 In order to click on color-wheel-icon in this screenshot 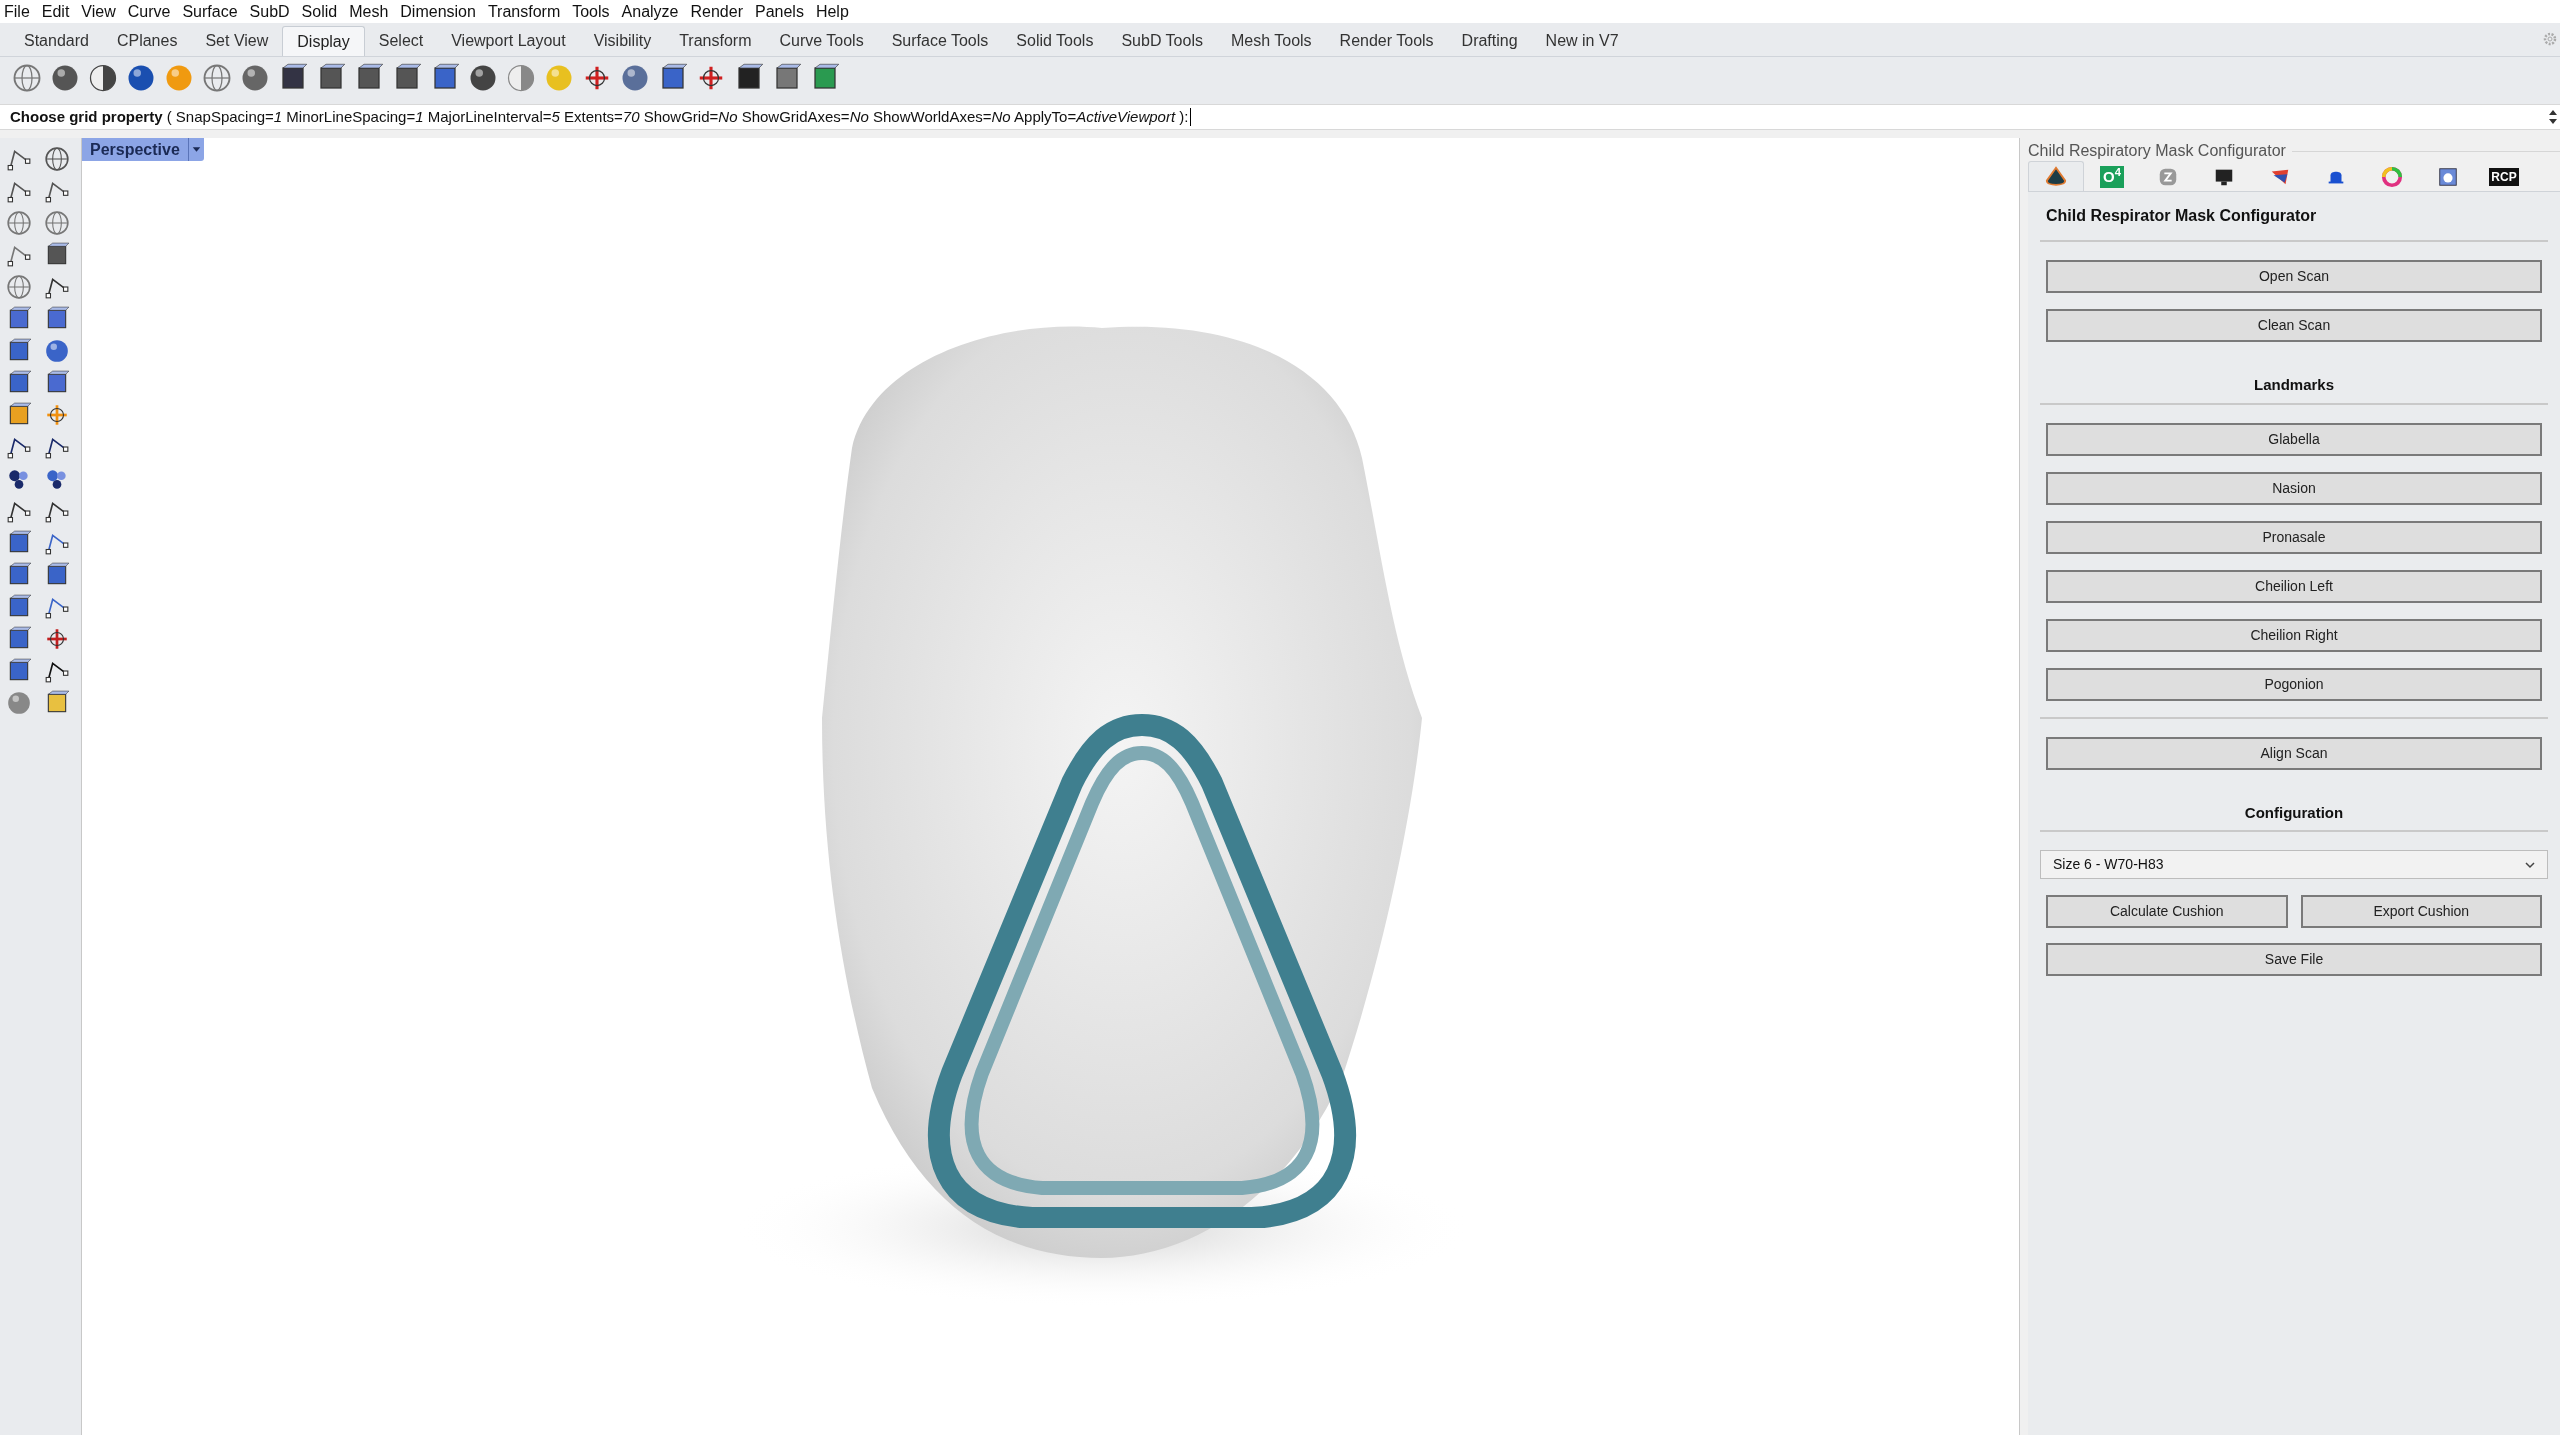, I will do `click(2392, 177)`.